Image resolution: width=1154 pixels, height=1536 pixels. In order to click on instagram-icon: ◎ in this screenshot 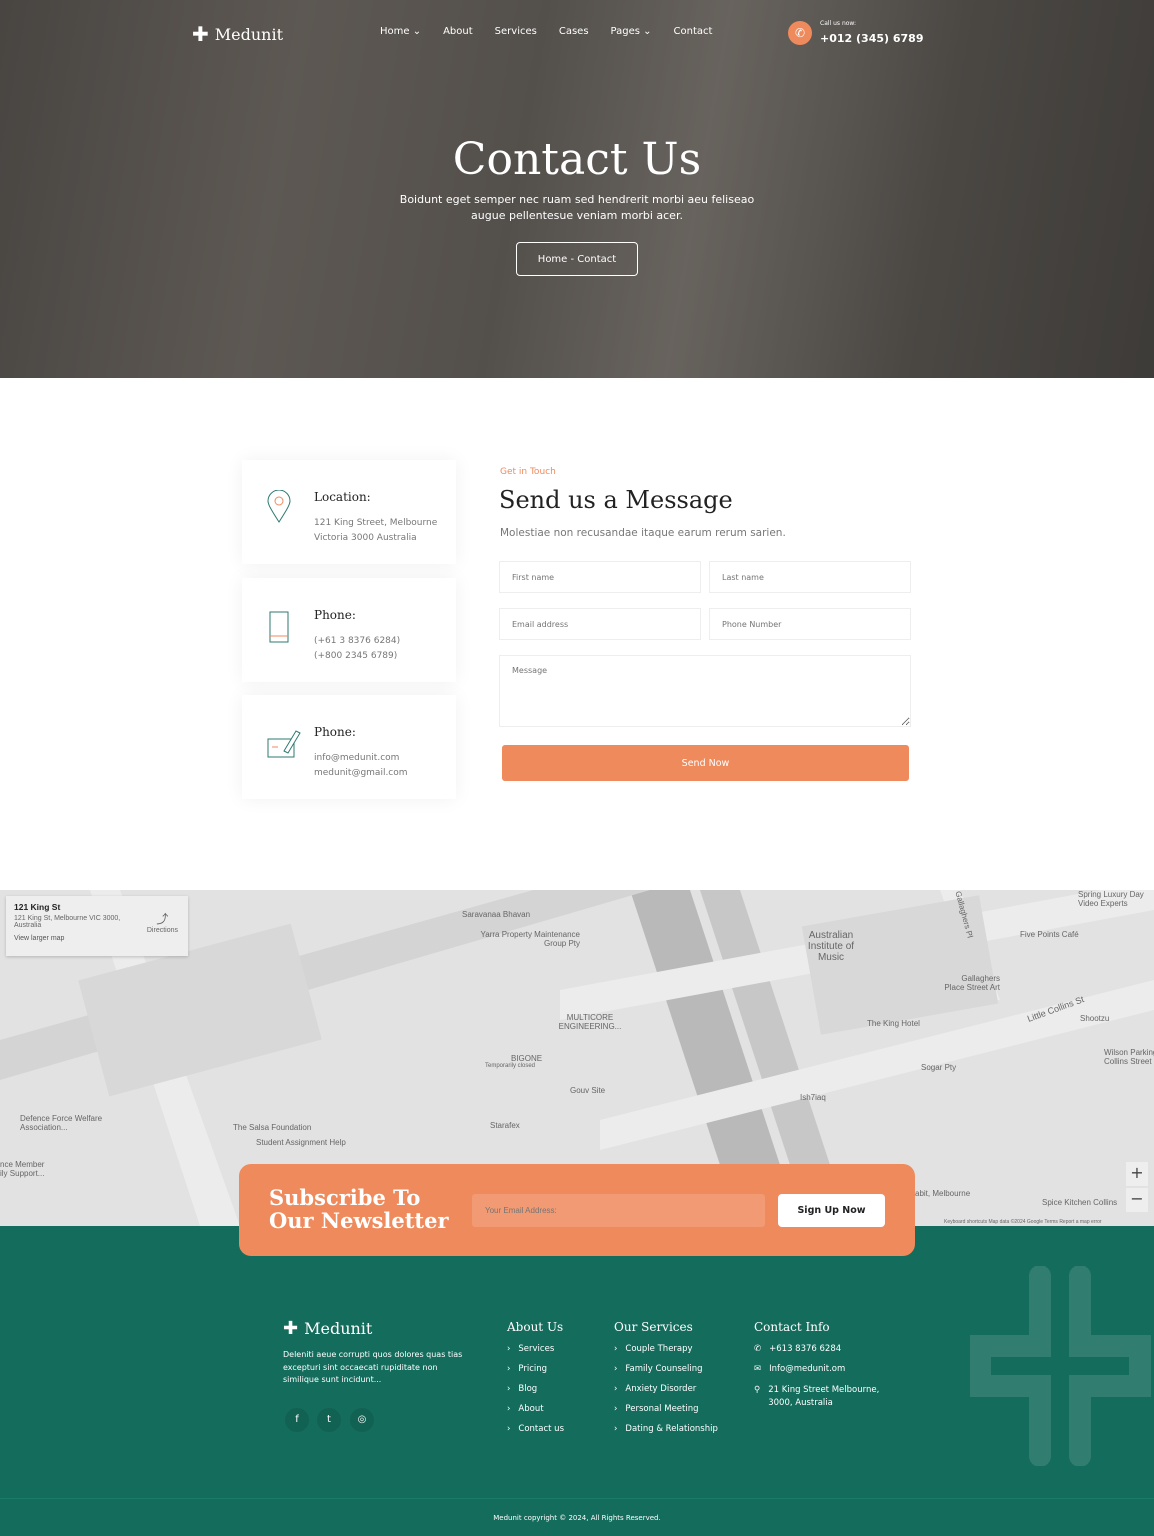, I will do `click(362, 1420)`.